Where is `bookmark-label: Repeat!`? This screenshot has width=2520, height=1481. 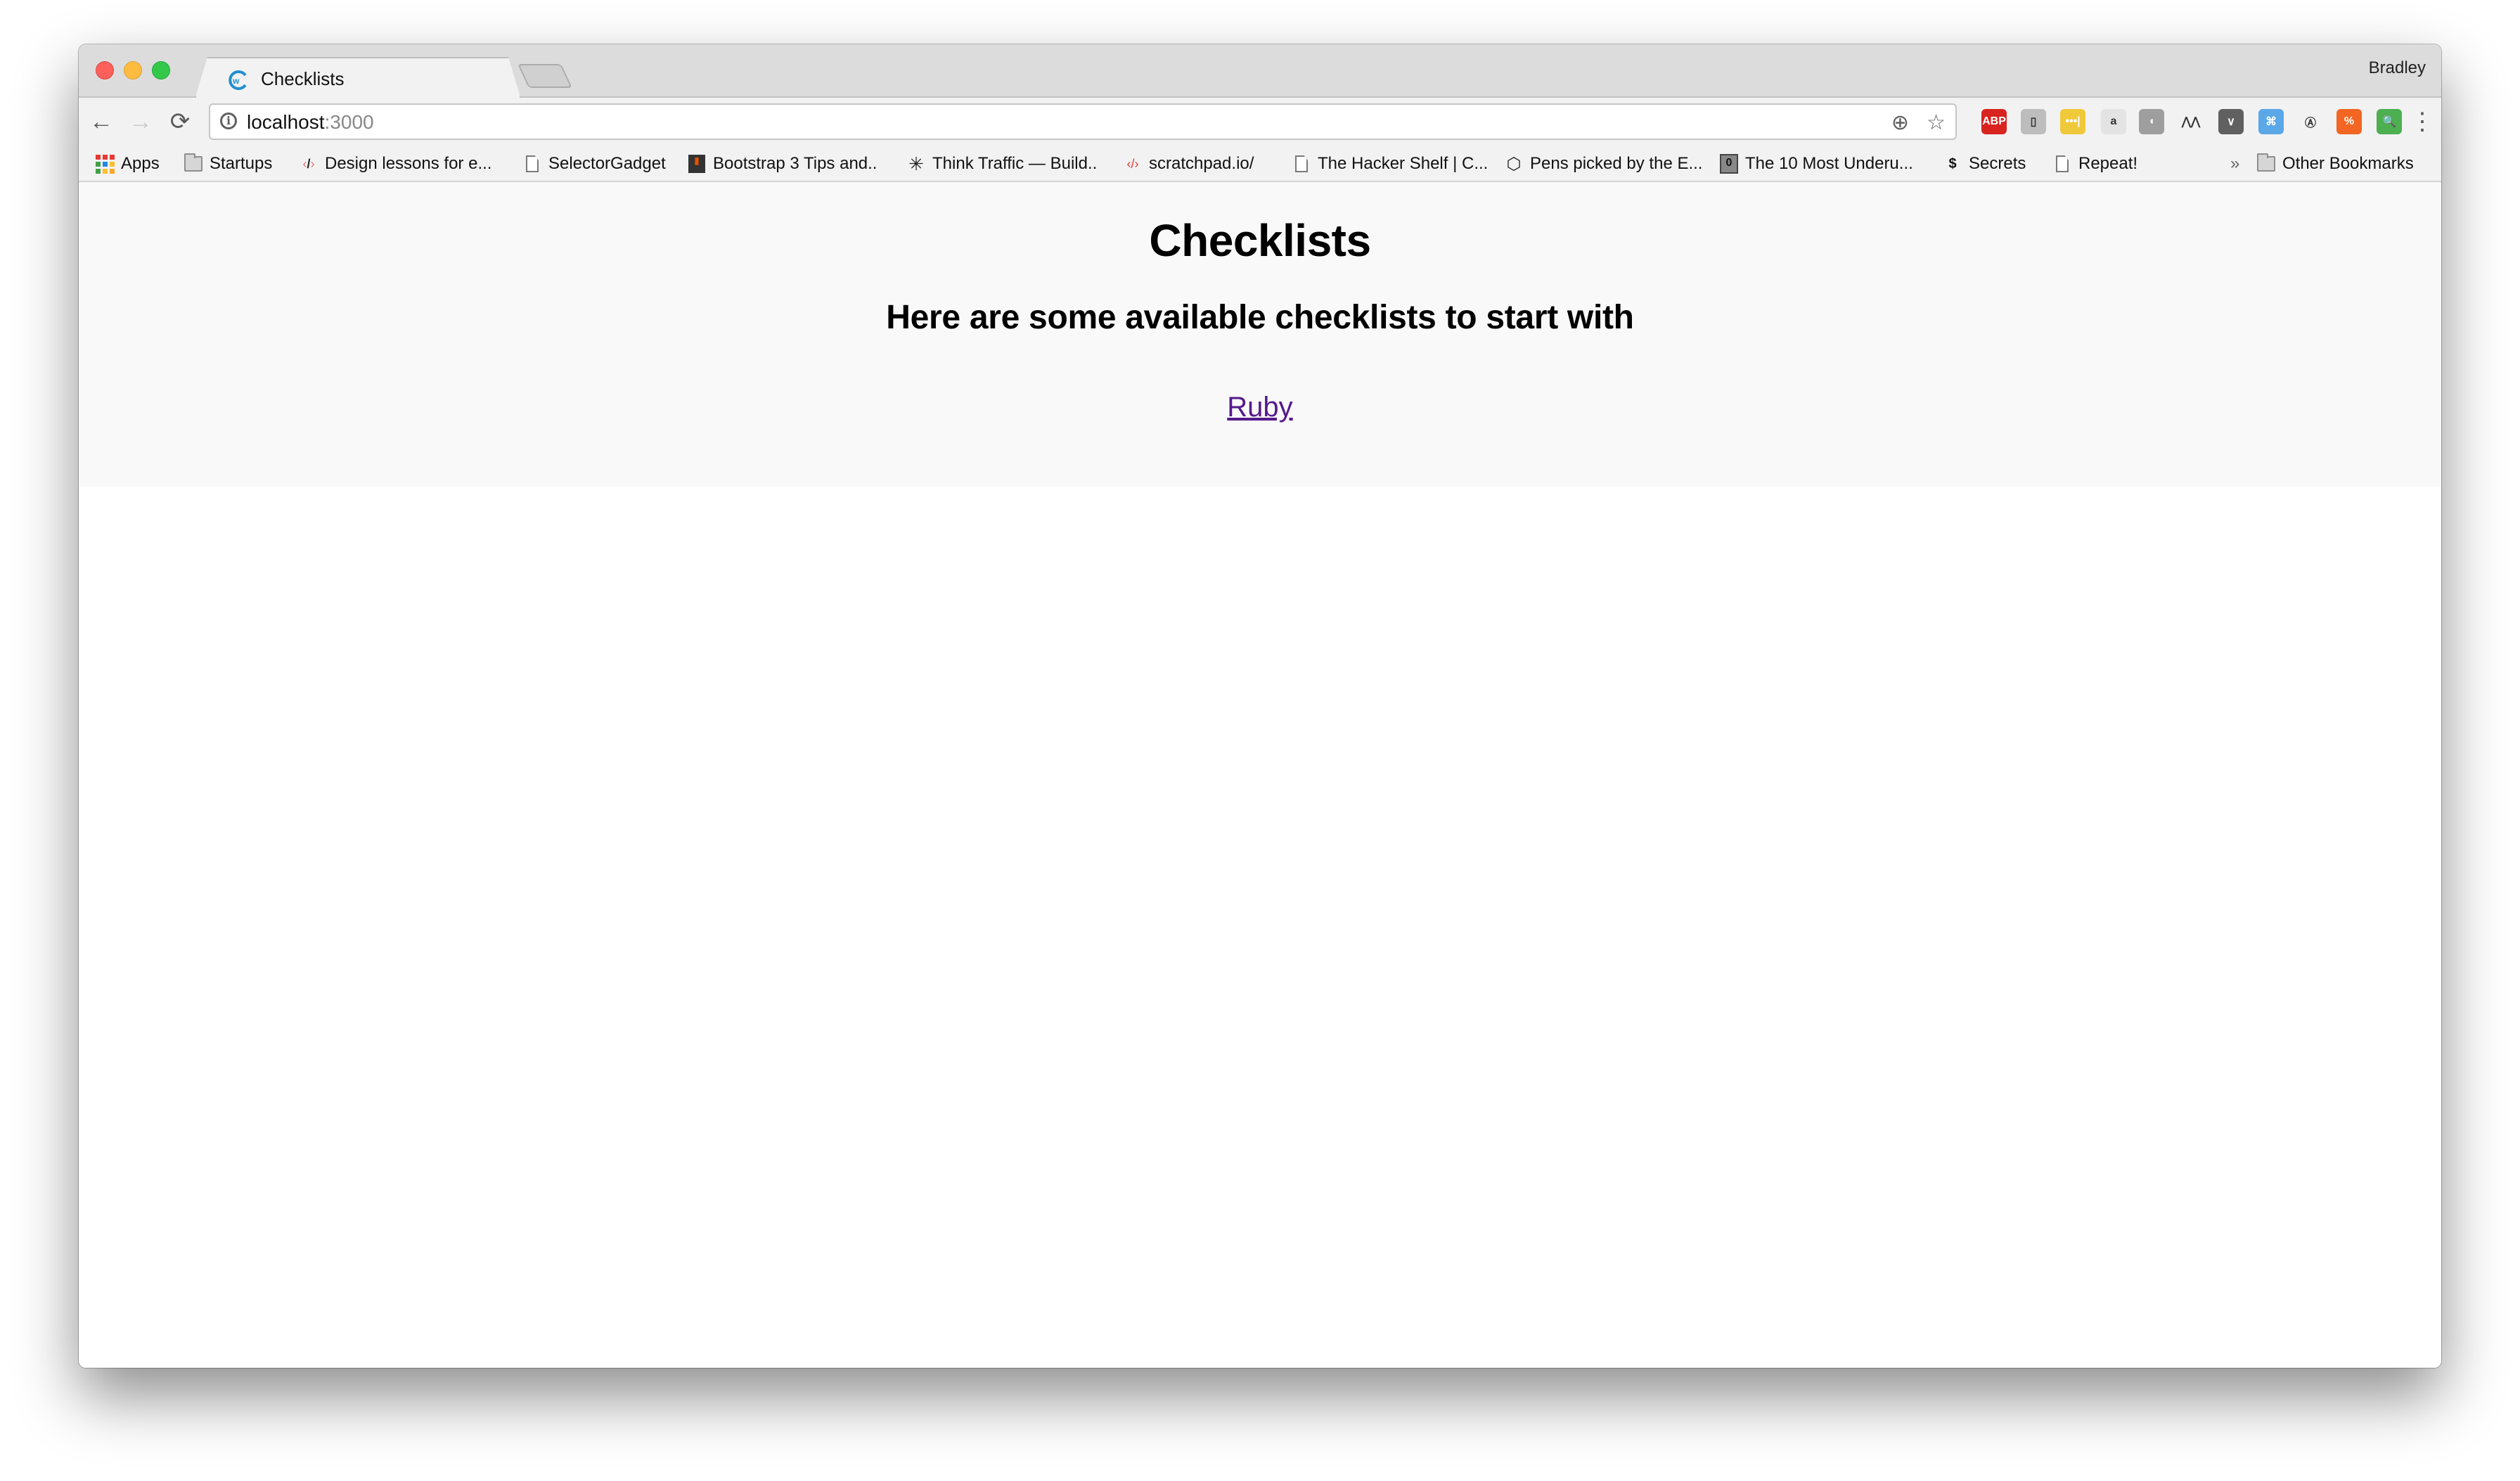 bookmark-label: Repeat! is located at coordinates (2108, 163).